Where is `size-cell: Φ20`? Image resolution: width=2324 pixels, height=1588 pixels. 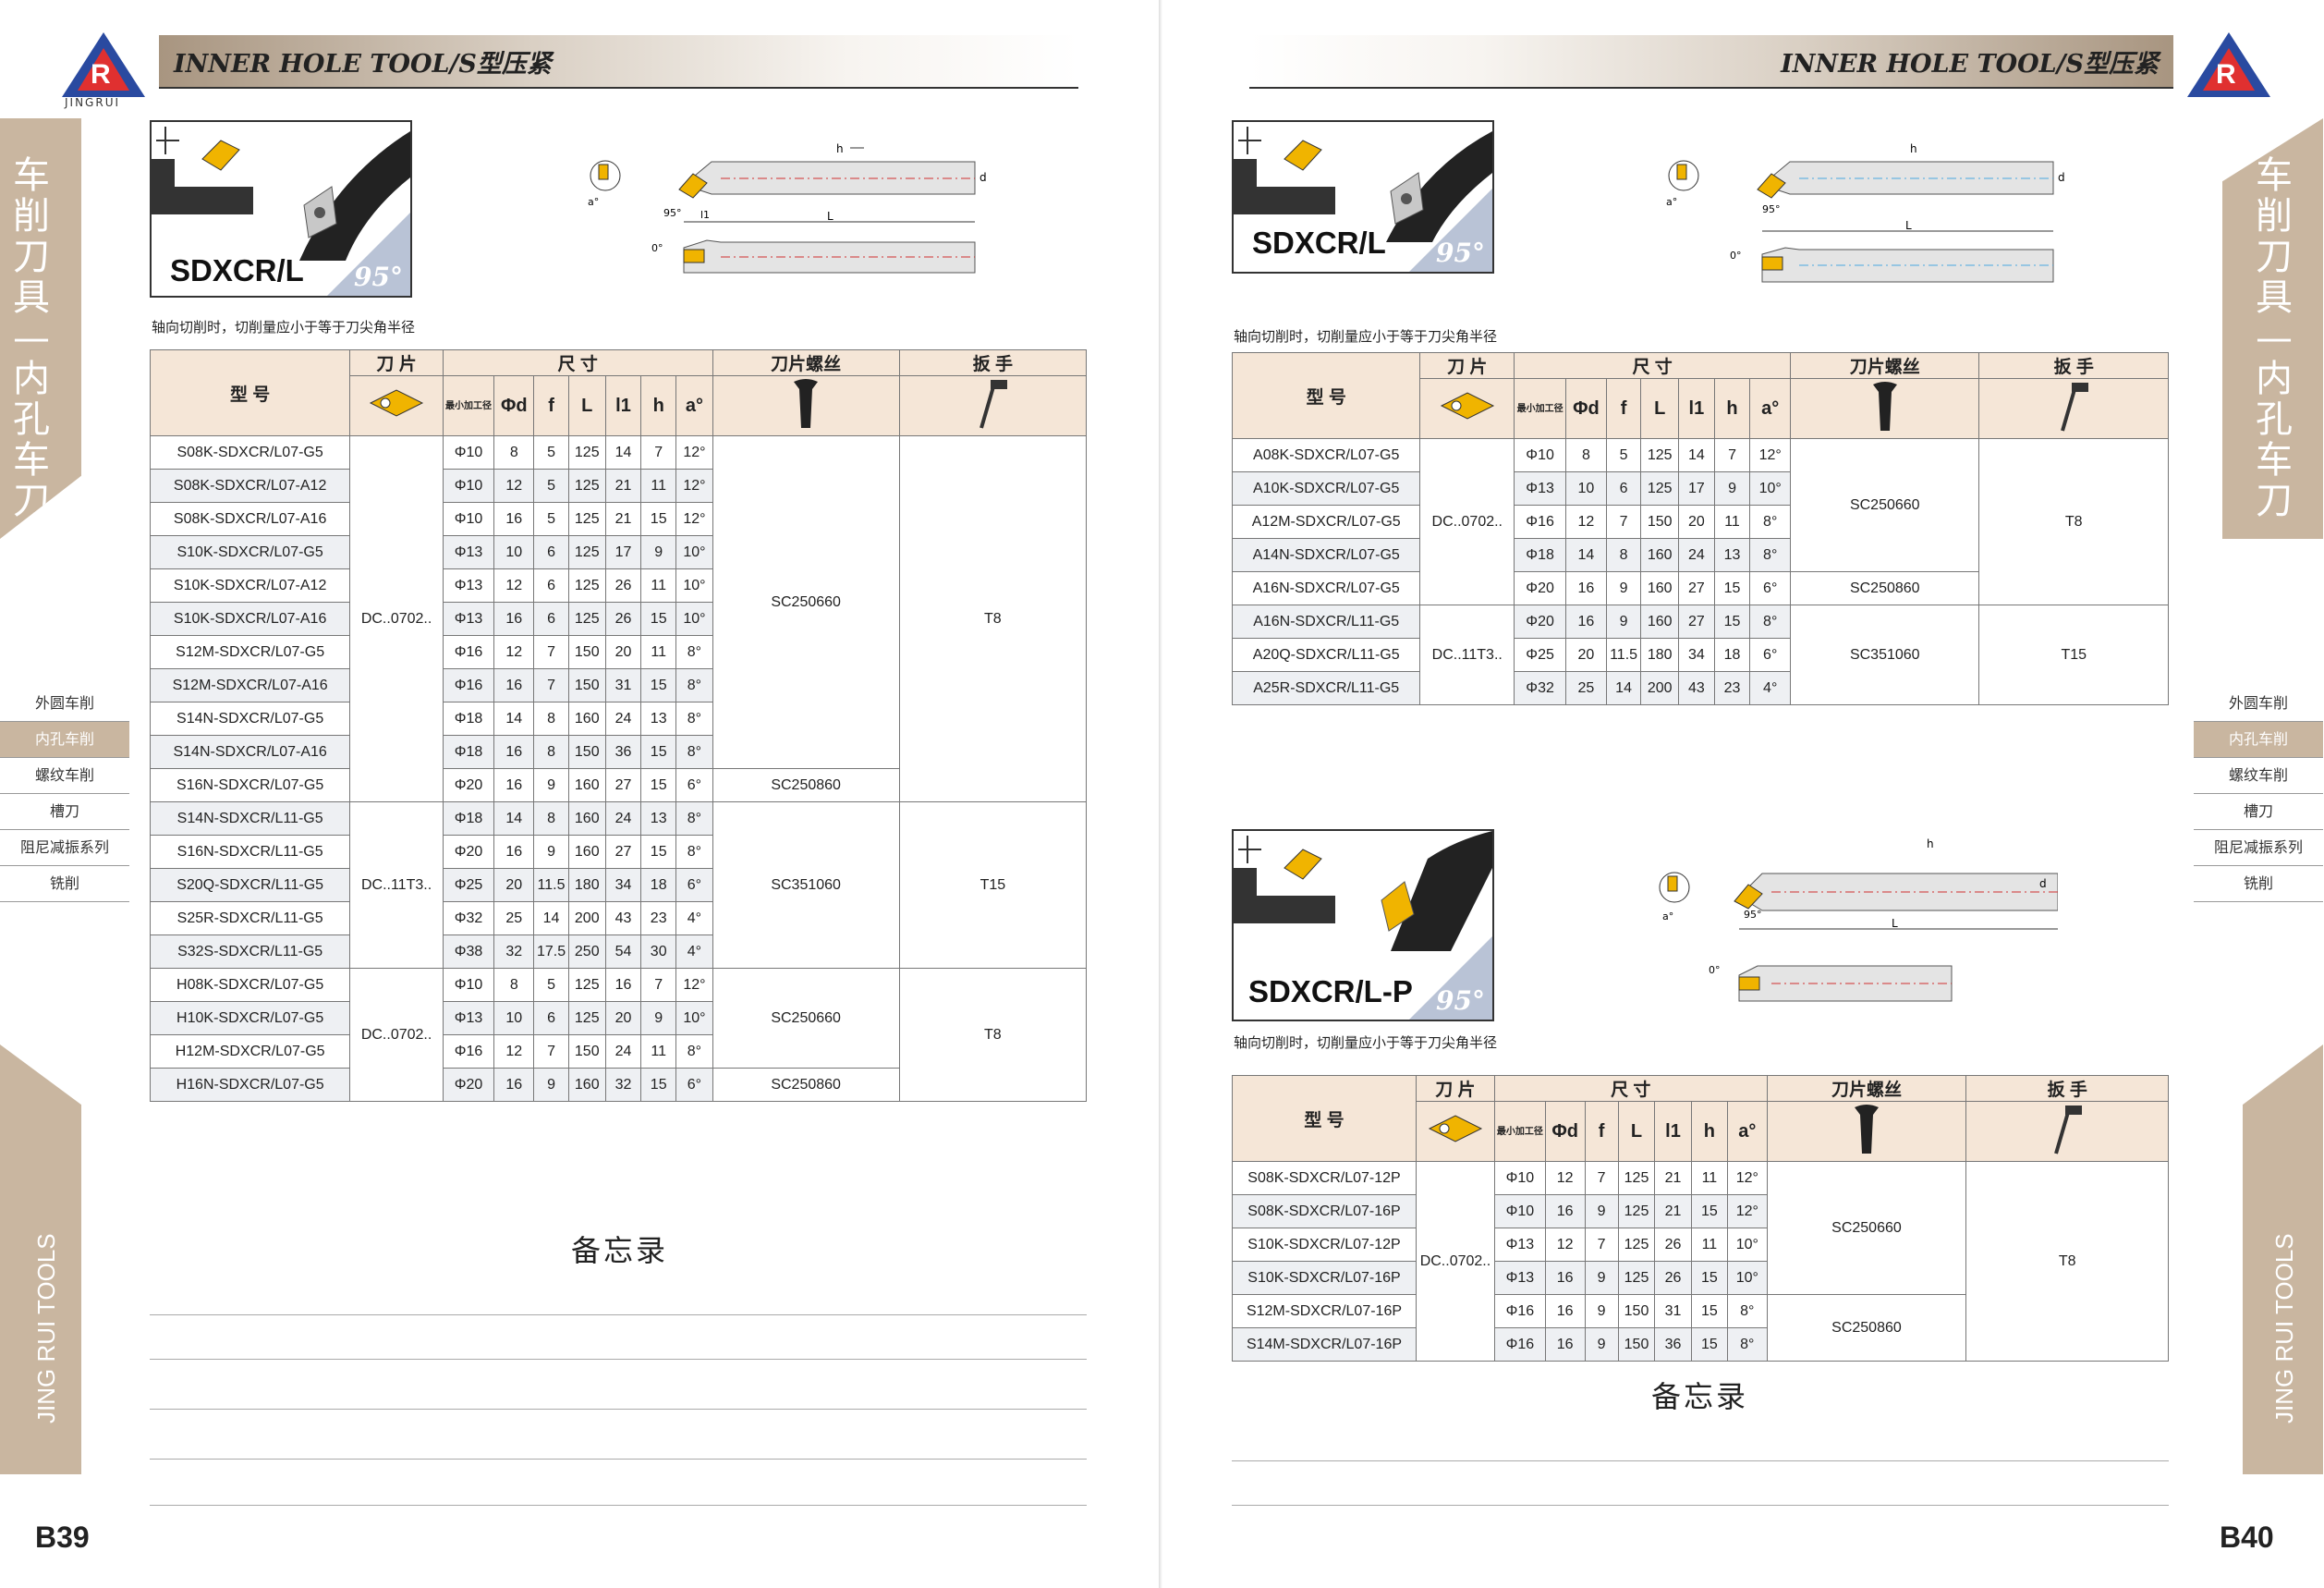 size-cell: Φ20 is located at coordinates (1540, 588).